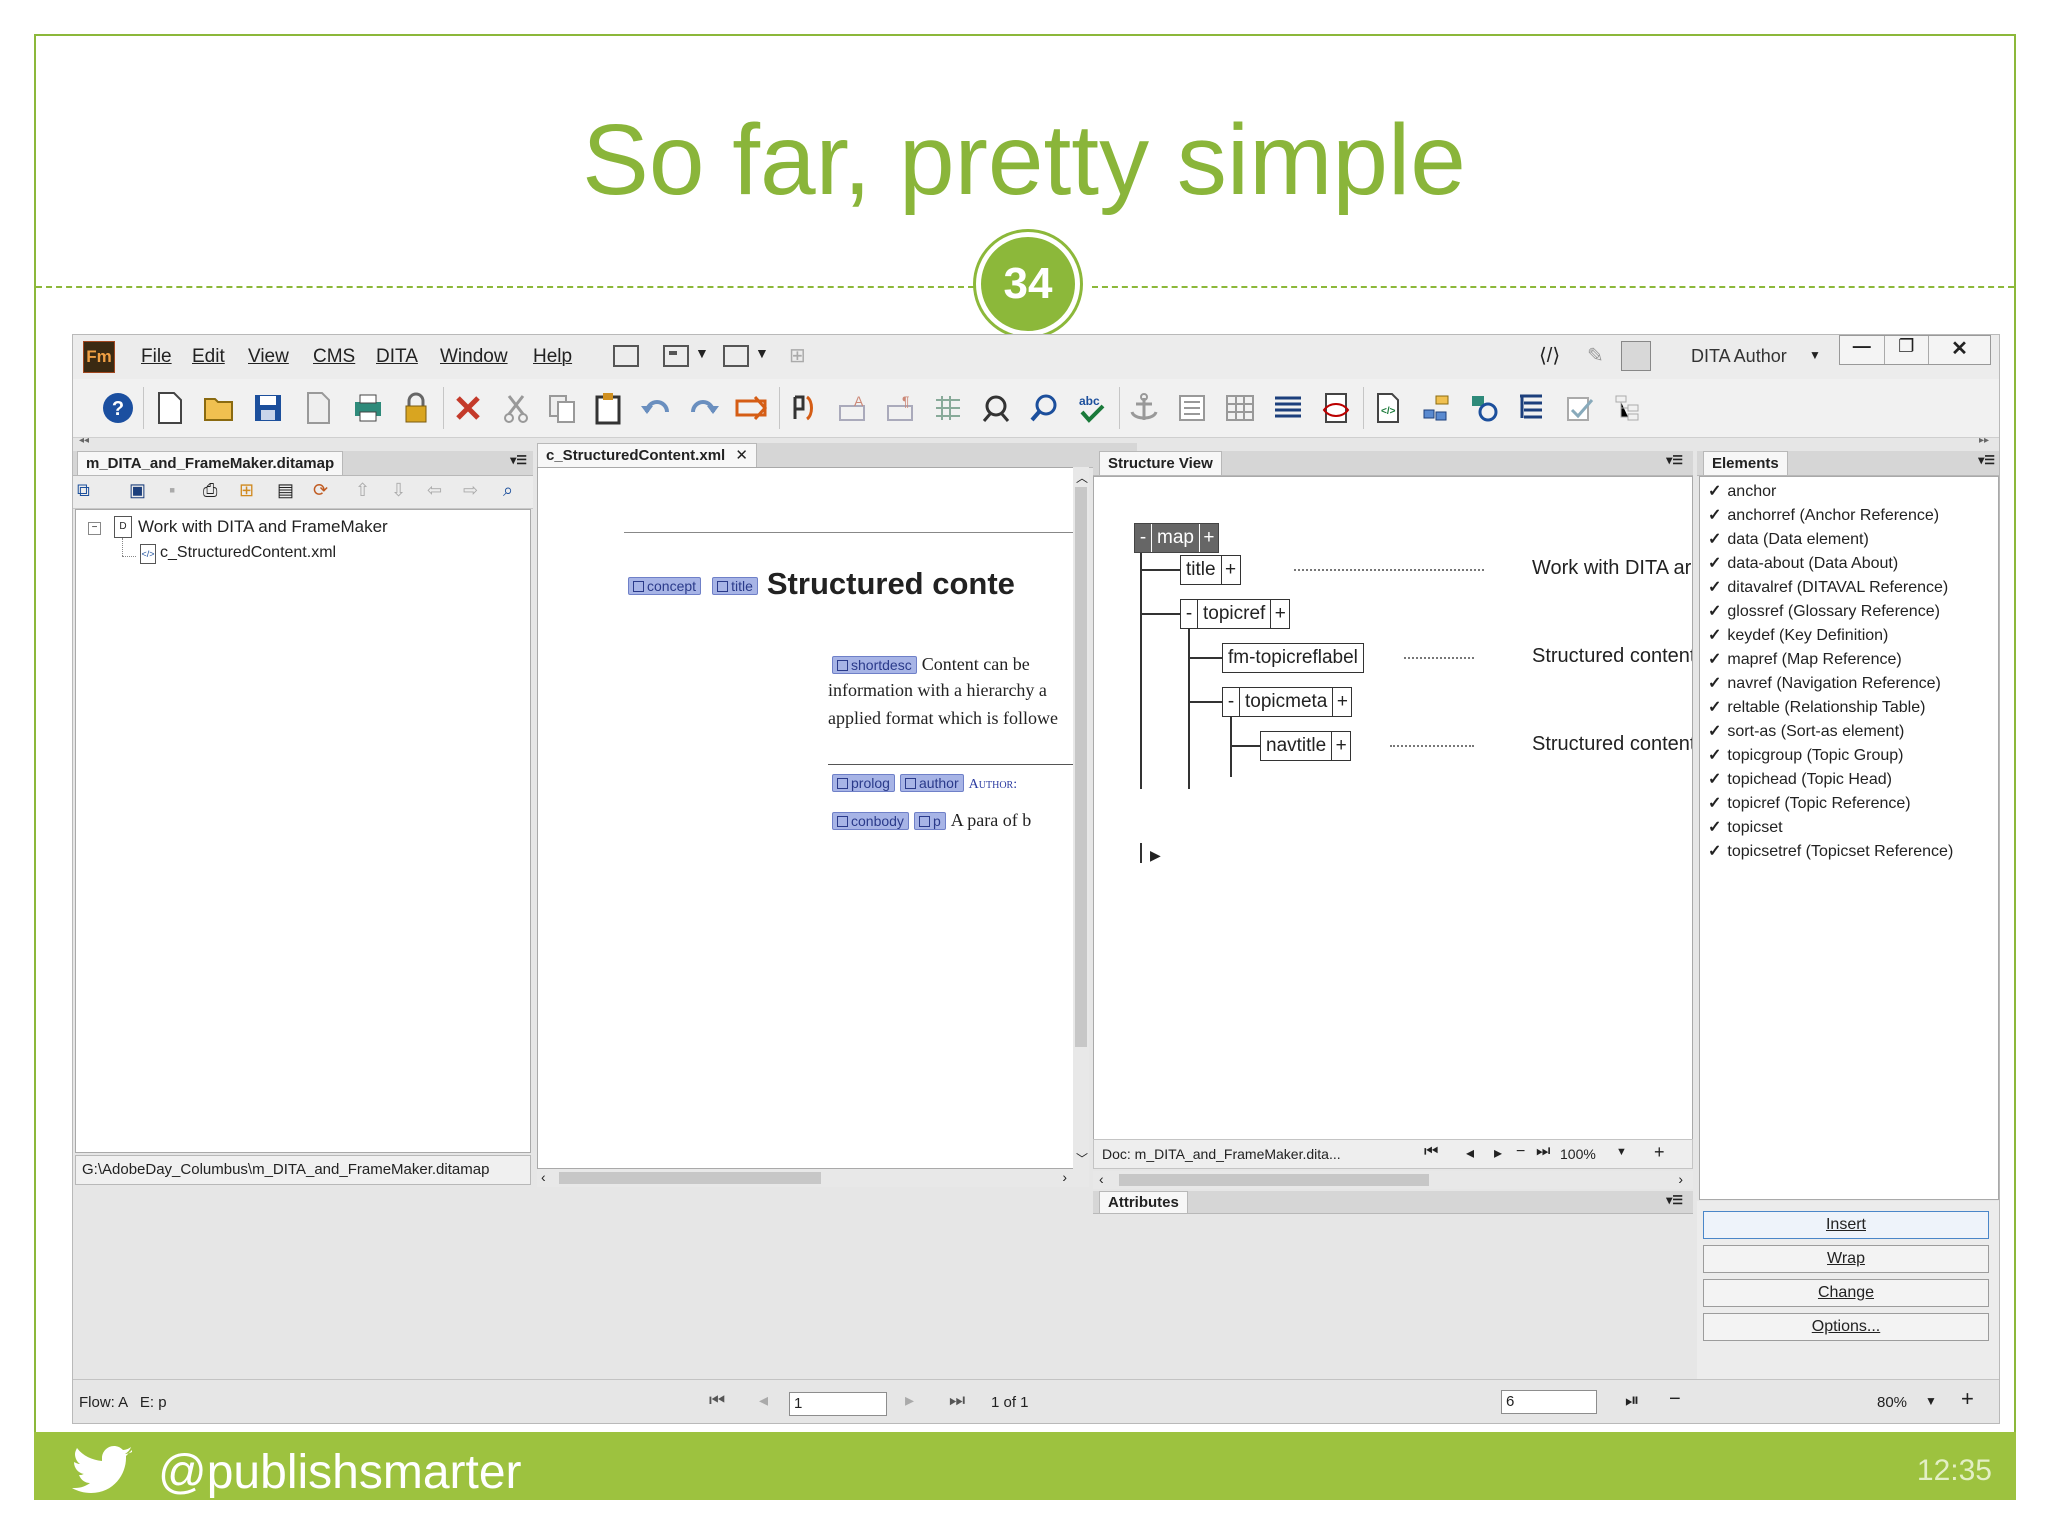 The width and height of the screenshot is (2048, 1536). Describe the element at coordinates (434, 490) in the screenshot. I see `move-left-icon: ⇦` at that location.